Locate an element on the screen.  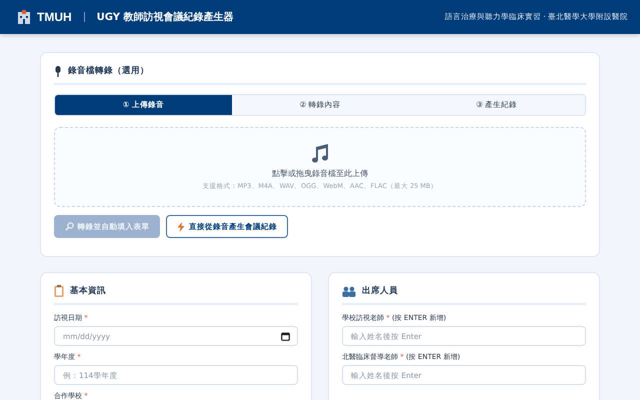
hospital-icon is located at coordinates (24, 17).